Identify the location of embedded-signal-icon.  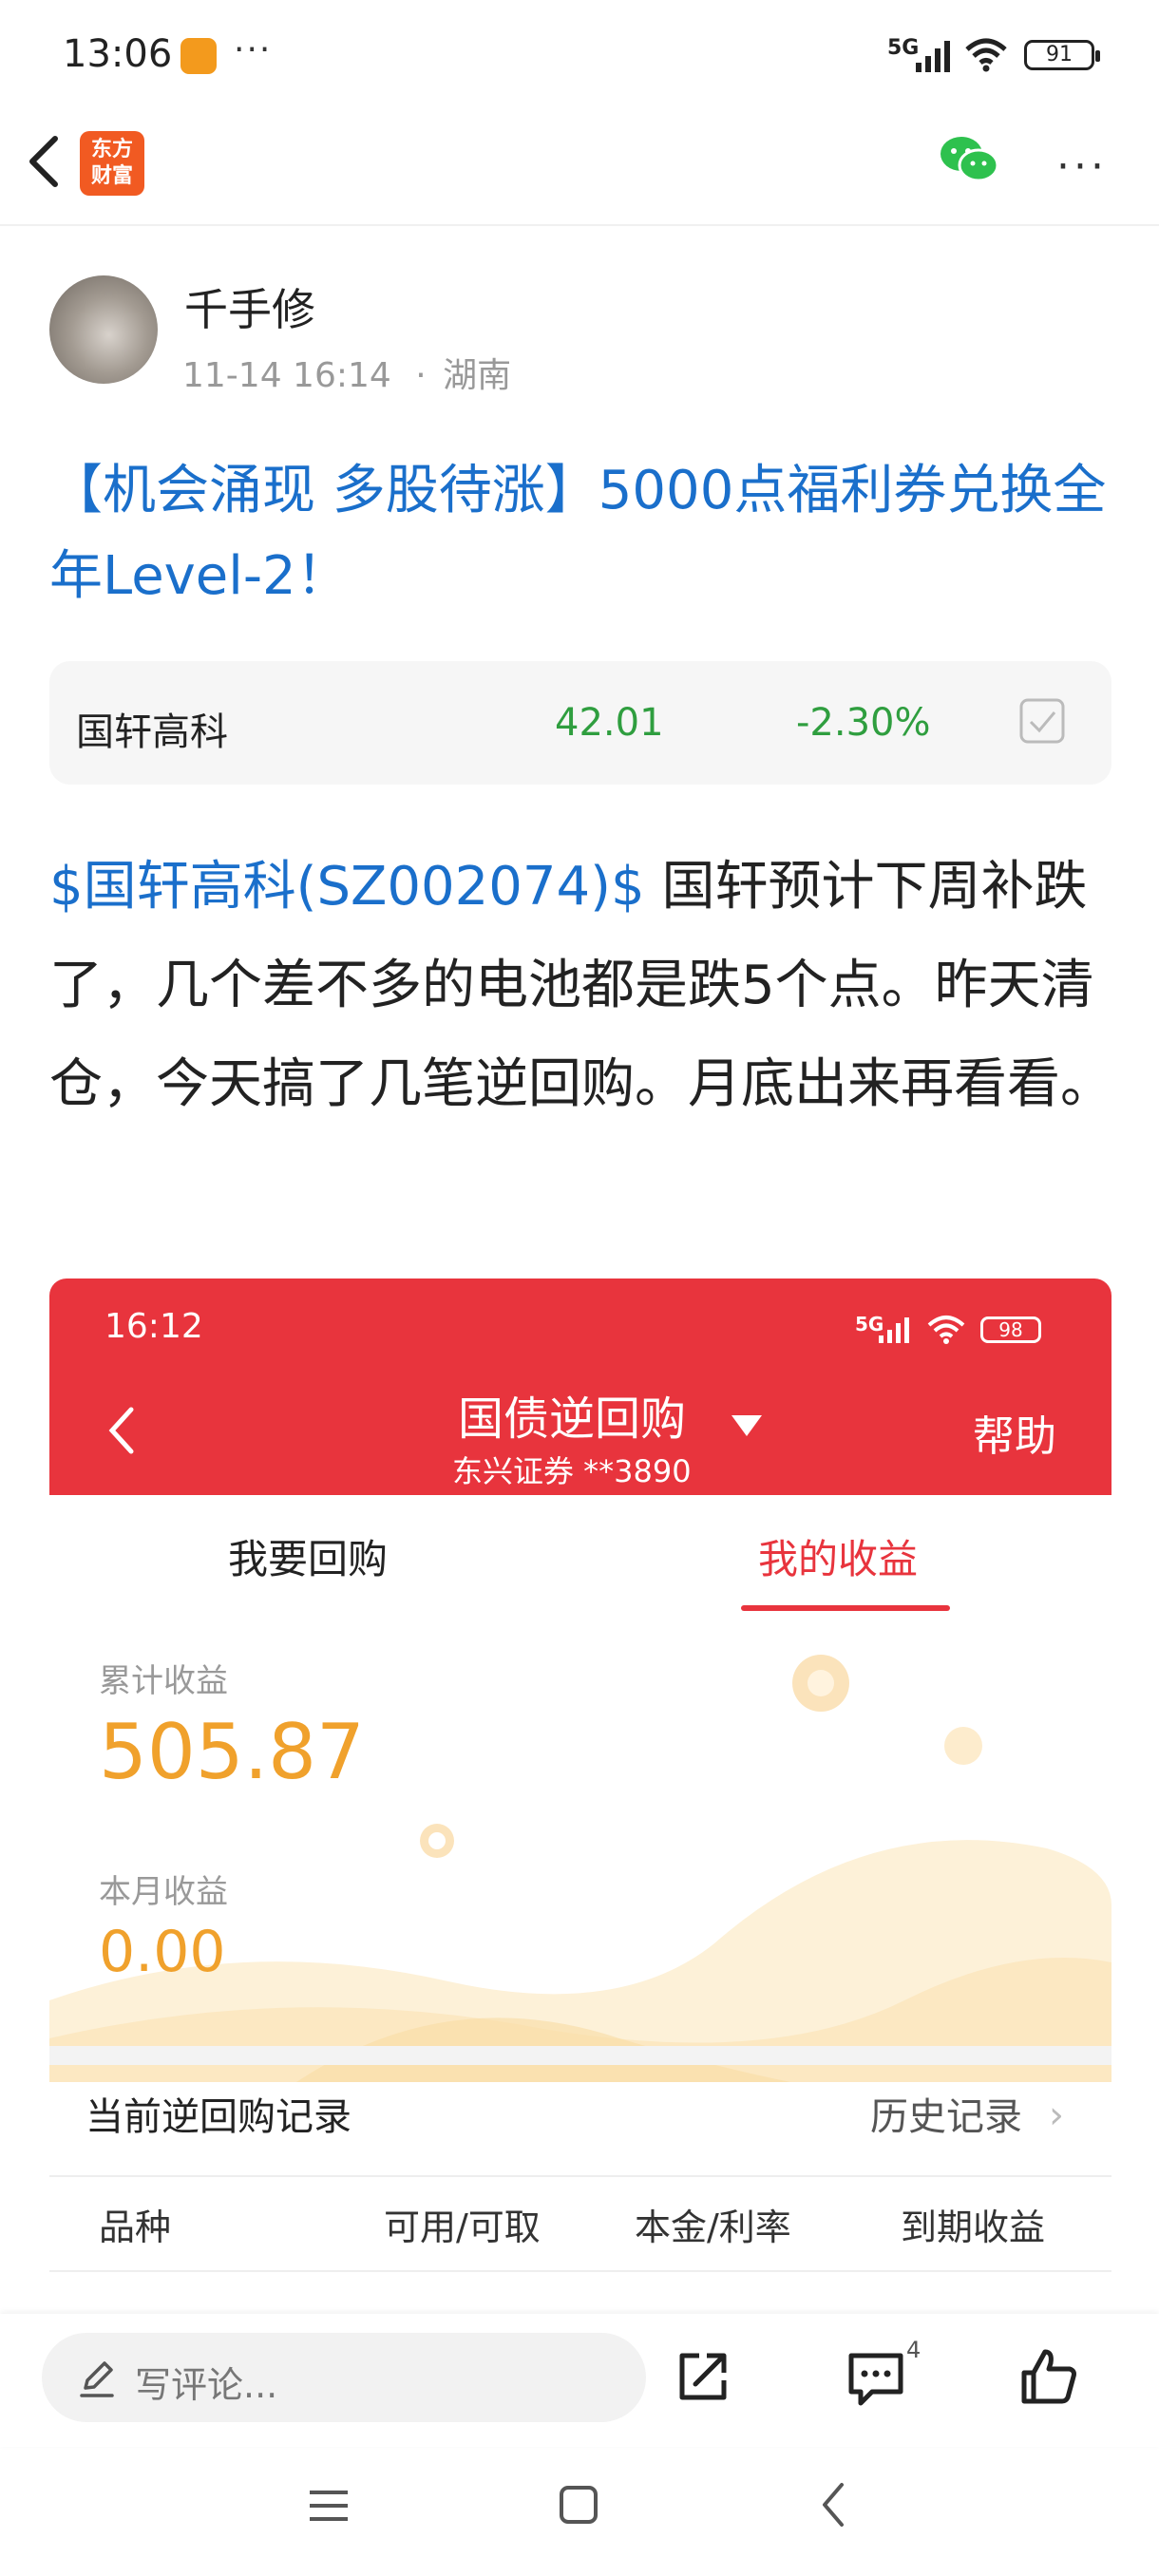
(894, 1330).